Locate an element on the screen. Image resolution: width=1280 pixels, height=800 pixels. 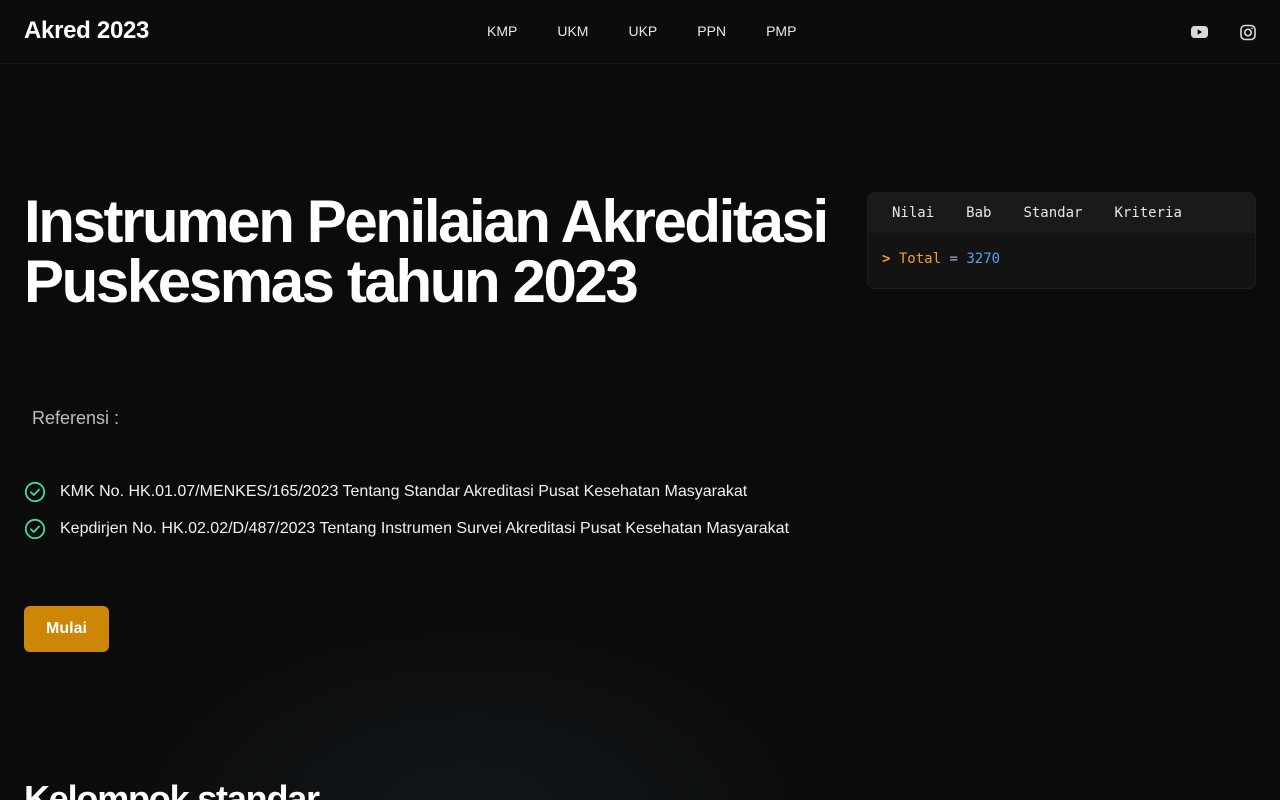
main-nav: KMP UKM UKP PPN PMP is located at coordinates (641, 31).